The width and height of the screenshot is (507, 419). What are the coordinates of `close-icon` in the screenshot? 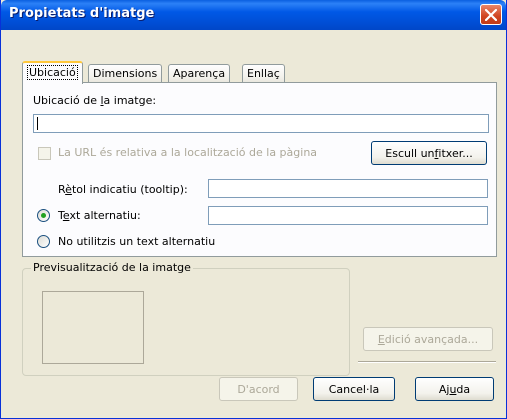 It's located at (491, 14).